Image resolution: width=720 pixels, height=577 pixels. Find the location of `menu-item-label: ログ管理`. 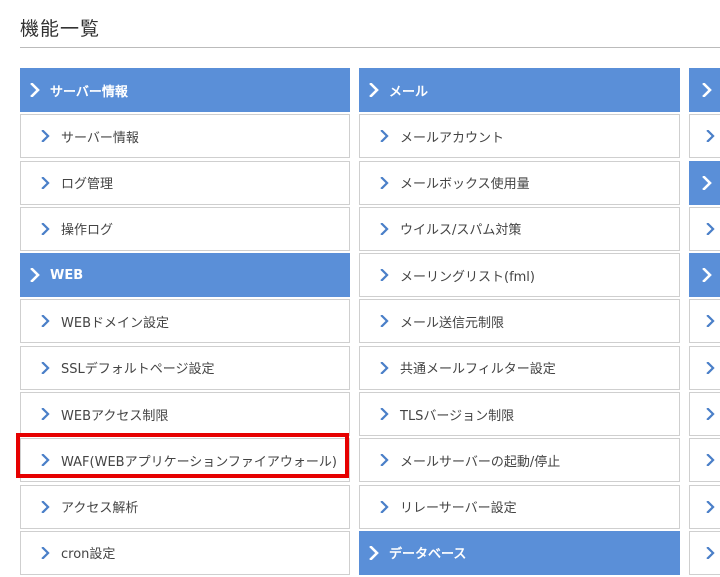

menu-item-label: ログ管理 is located at coordinates (87, 185).